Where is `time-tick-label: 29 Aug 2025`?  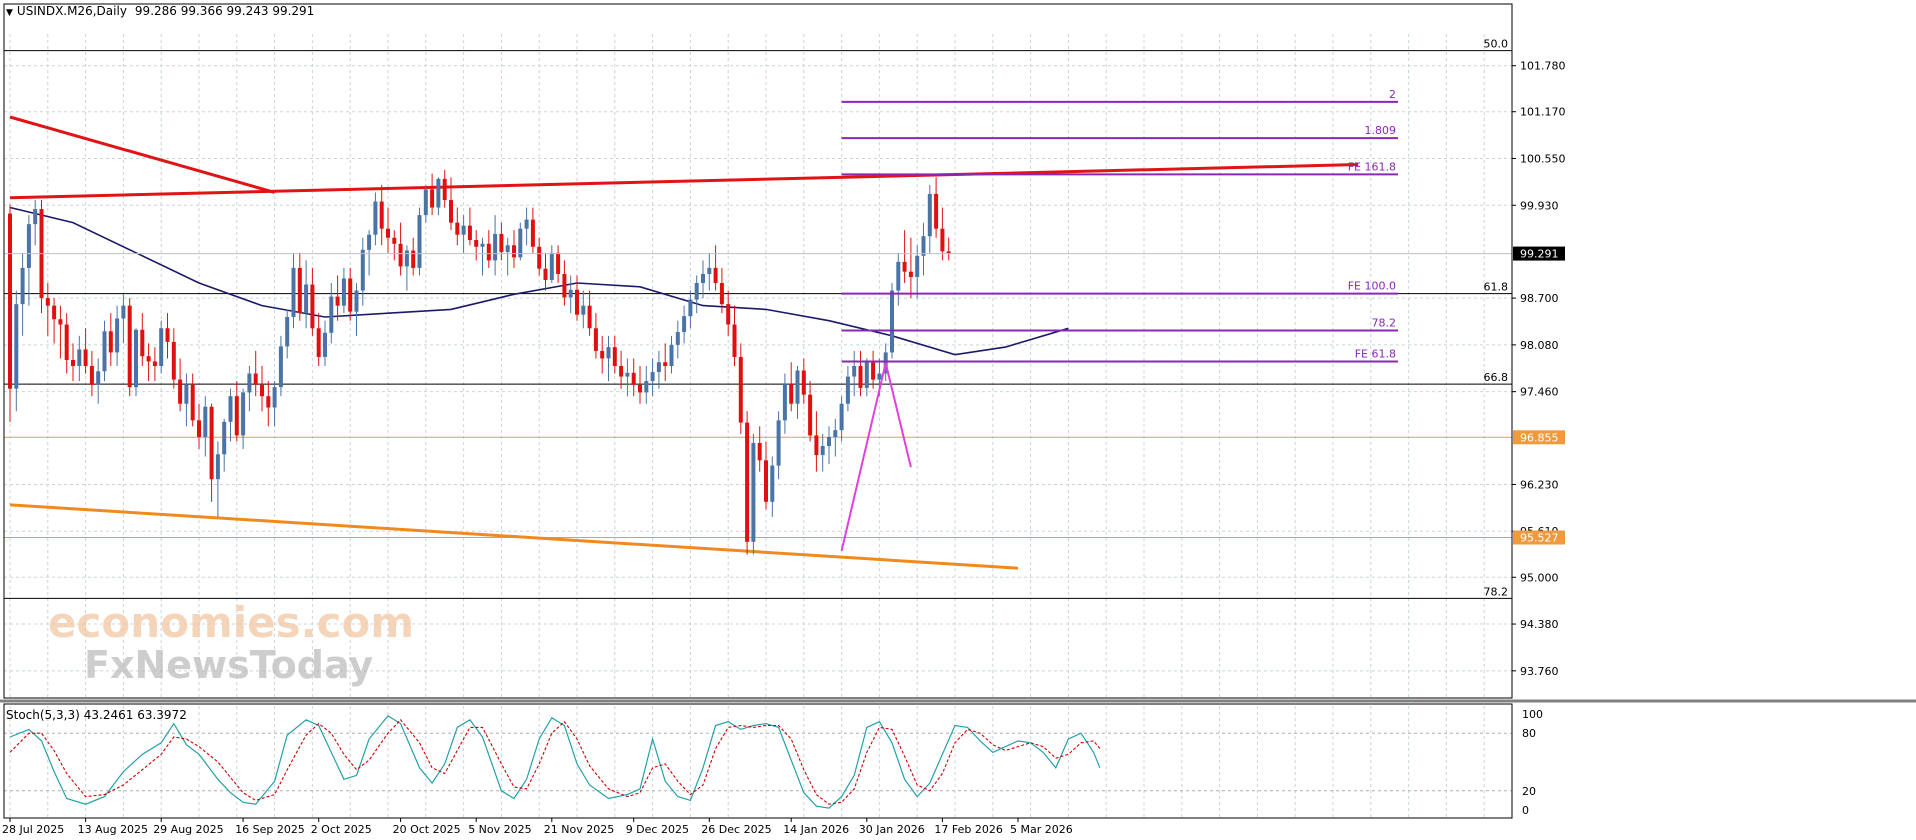
time-tick-label: 29 Aug 2025 is located at coordinates (188, 829).